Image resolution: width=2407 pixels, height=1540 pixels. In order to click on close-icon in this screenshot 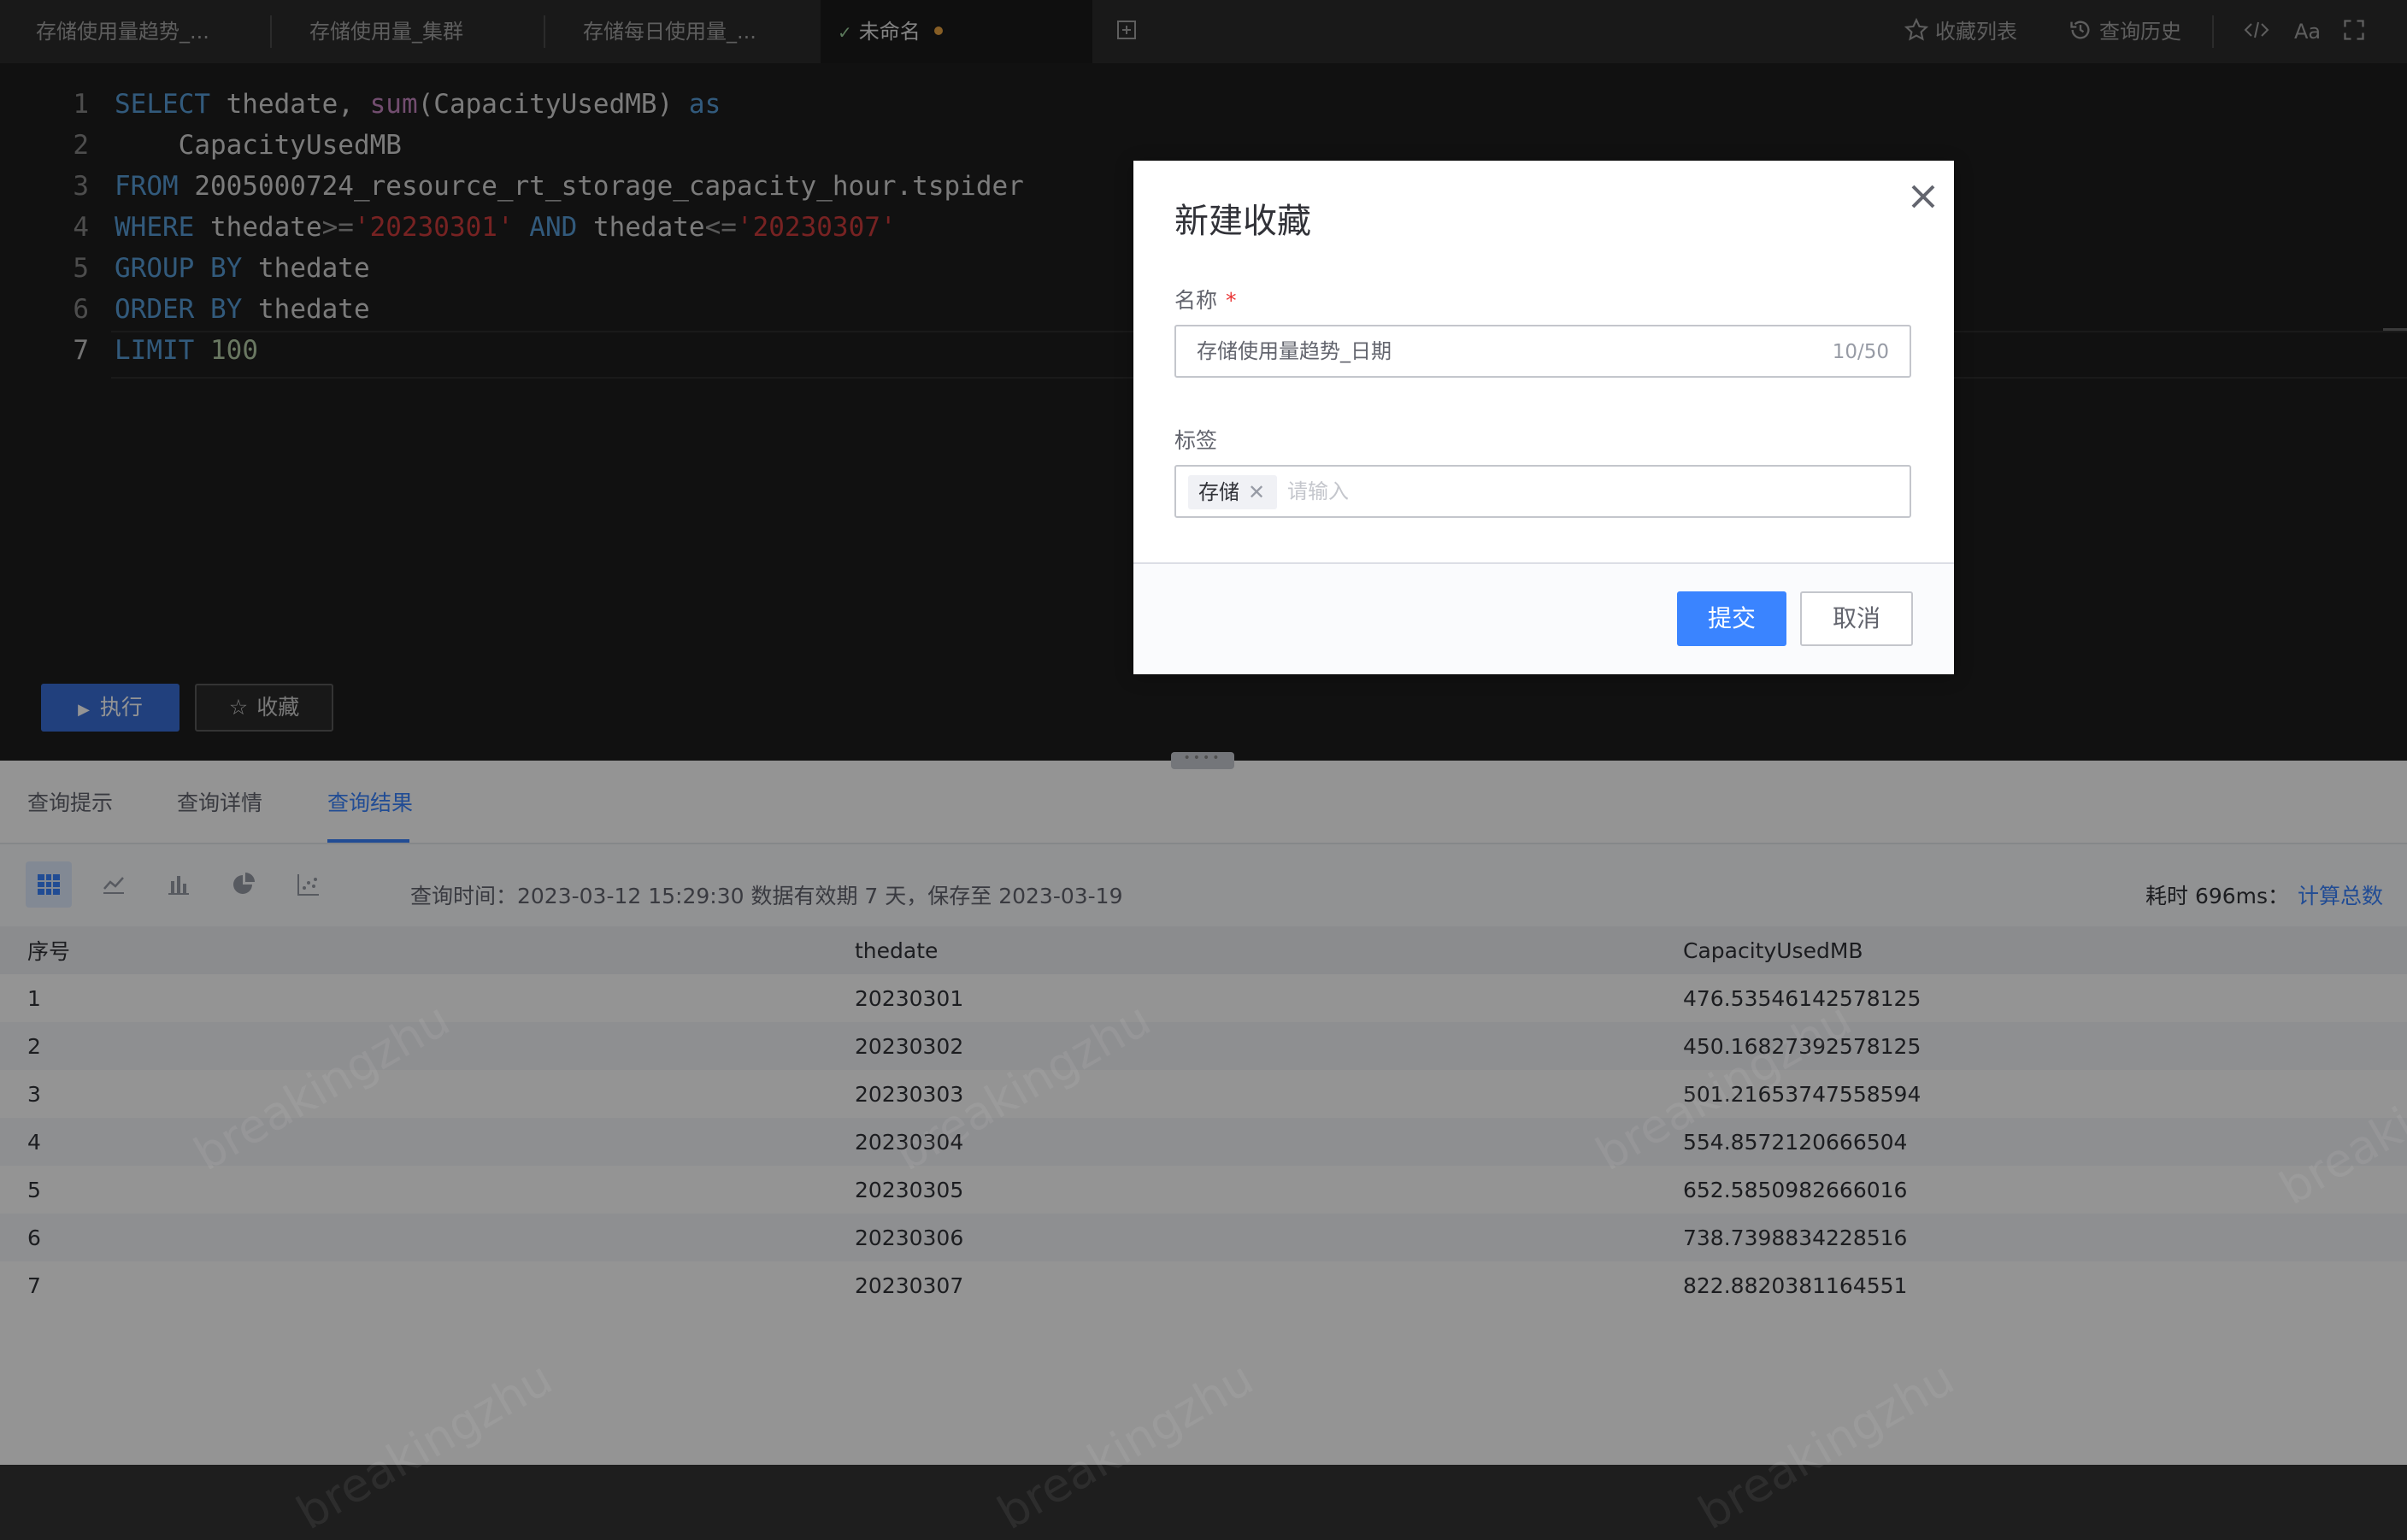, I will do `click(1923, 197)`.